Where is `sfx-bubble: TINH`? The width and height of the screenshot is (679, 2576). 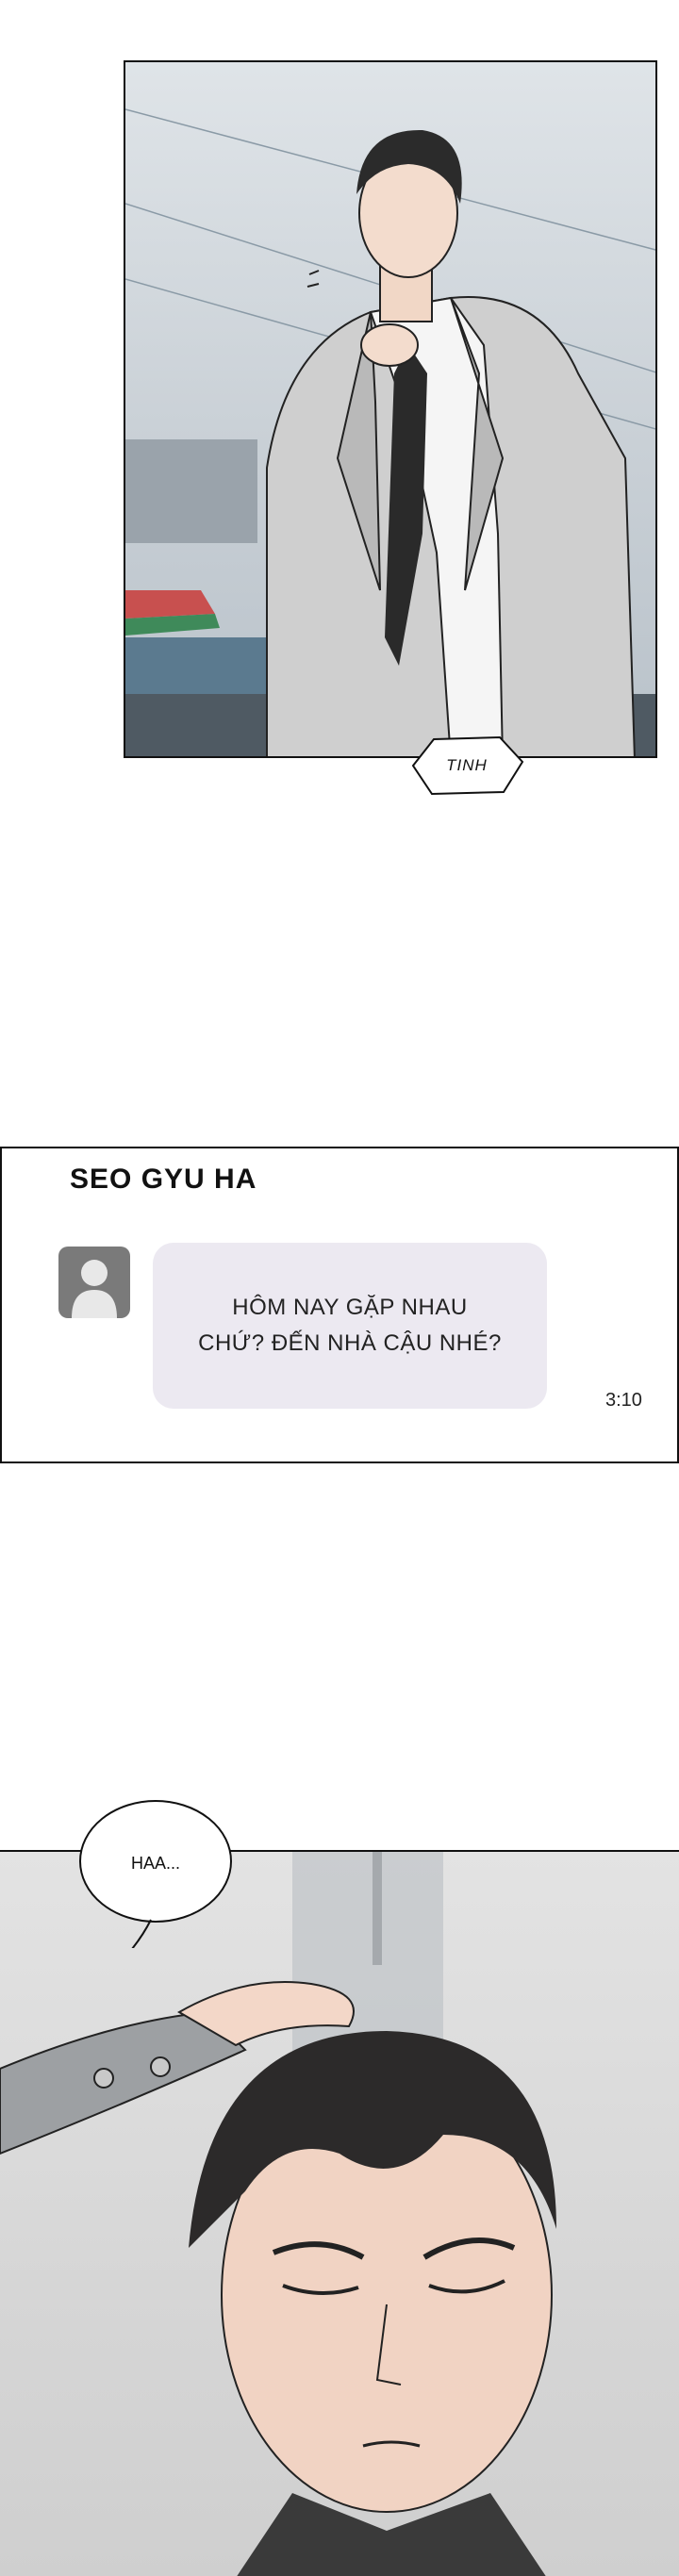 sfx-bubble: TINH is located at coordinates (467, 766).